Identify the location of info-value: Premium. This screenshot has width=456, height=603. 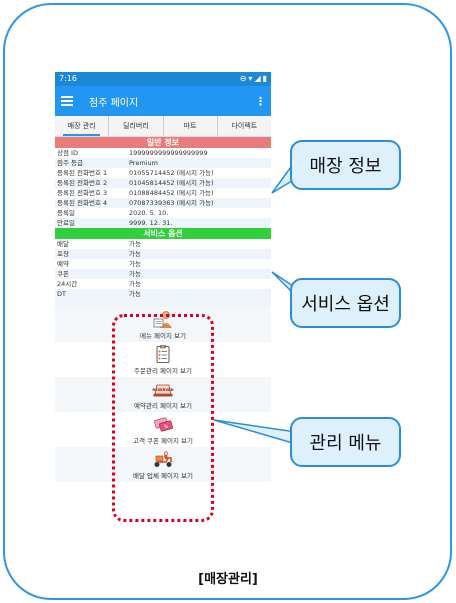
(143, 163).